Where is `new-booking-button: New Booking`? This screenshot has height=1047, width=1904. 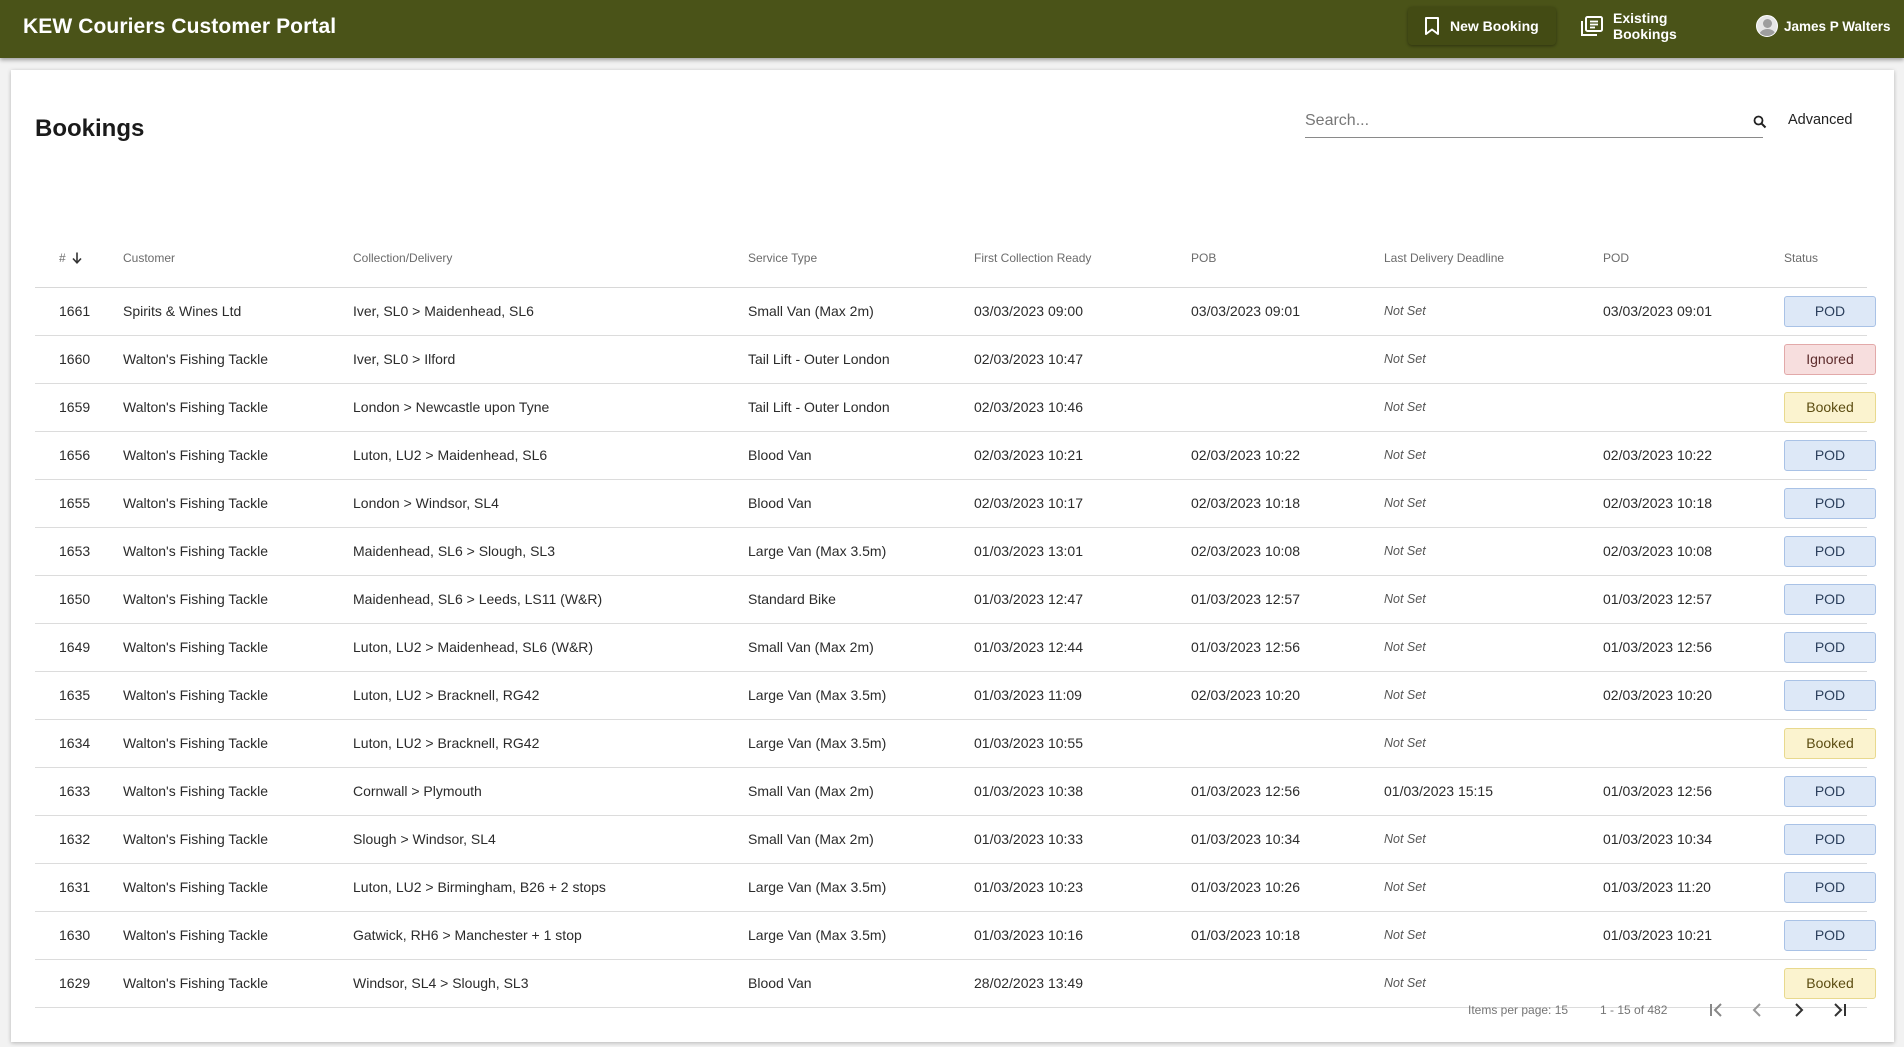
new-booking-button: New Booking is located at coordinates (1482, 26).